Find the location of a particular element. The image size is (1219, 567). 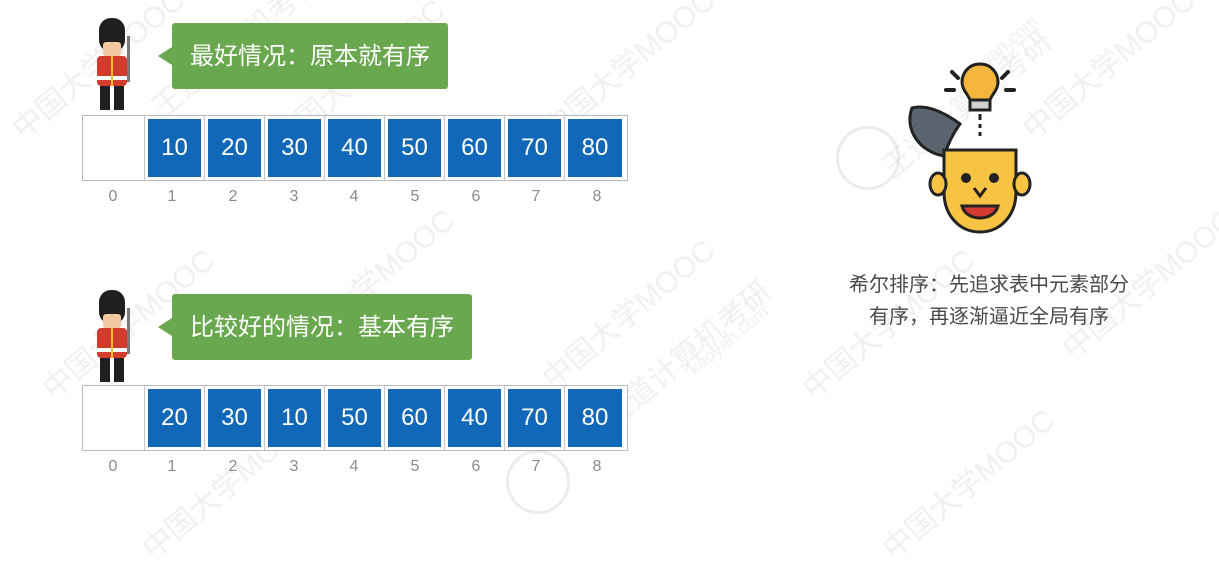

watermark-text: kaoyan.com is located at coordinates (728, 340).